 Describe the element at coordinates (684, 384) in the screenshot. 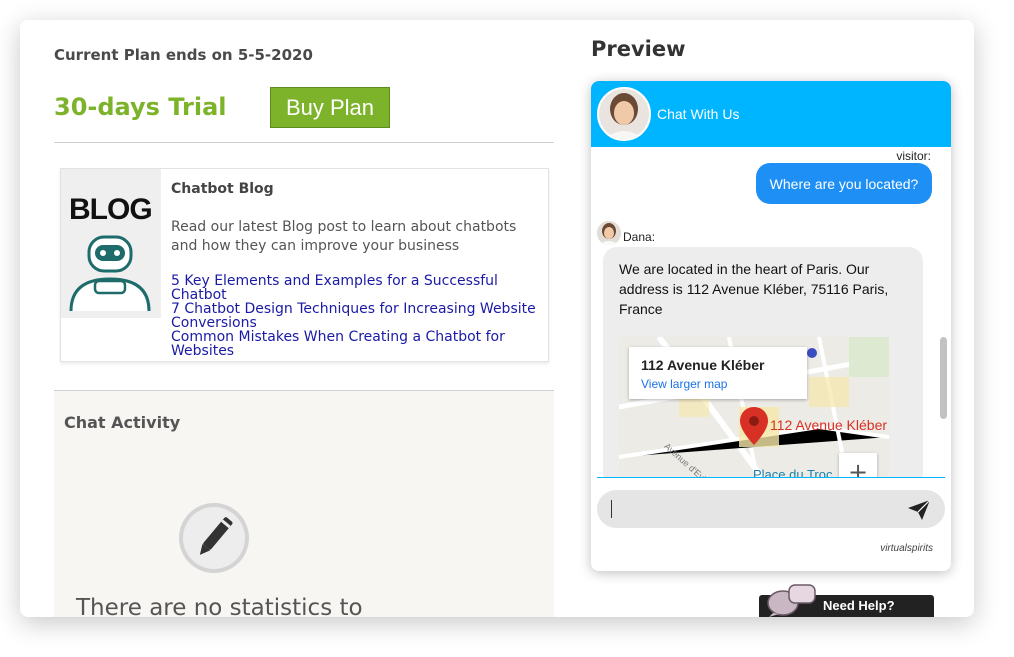

I see `view-larger-map-link: View larger map` at that location.